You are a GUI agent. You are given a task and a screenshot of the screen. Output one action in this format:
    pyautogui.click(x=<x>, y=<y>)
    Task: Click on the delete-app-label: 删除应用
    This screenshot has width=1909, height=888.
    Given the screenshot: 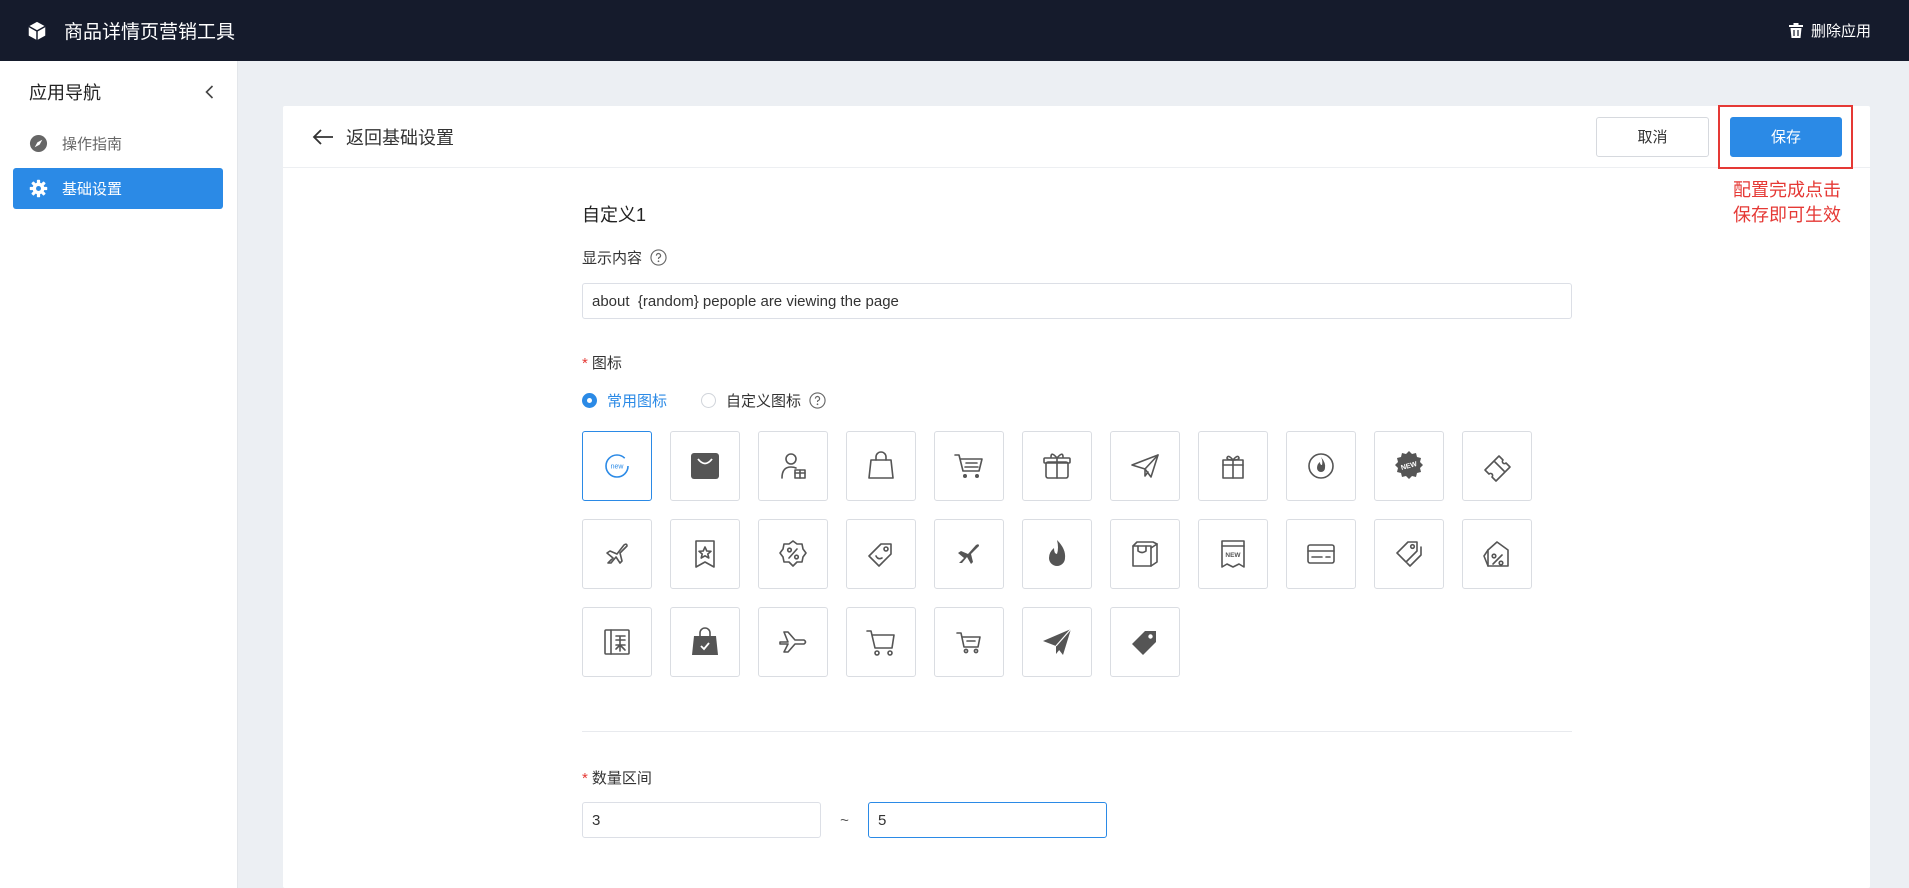 What is the action you would take?
    pyautogui.click(x=1840, y=31)
    